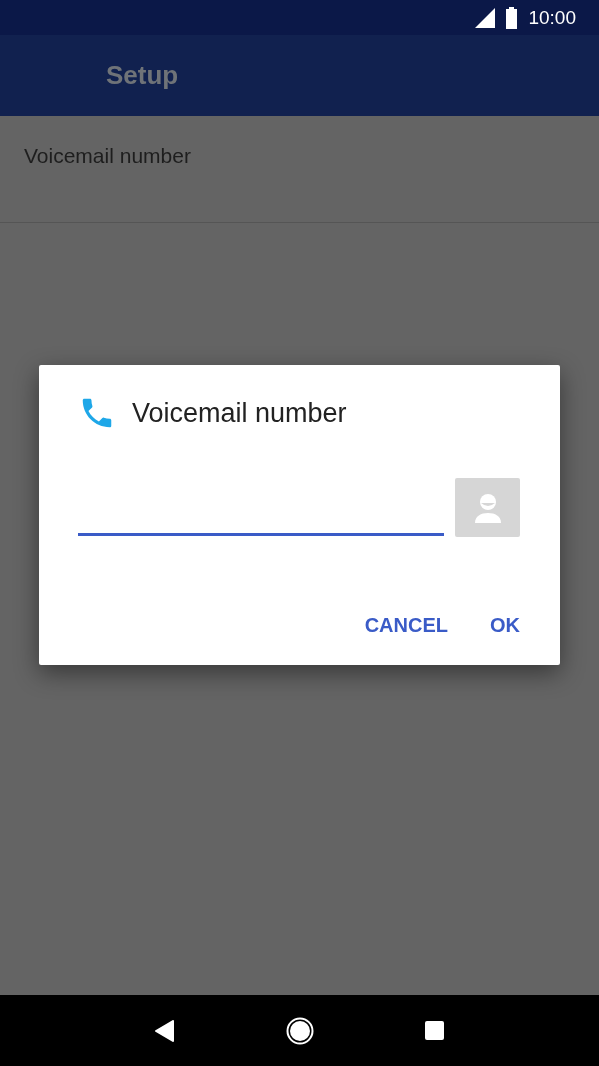 The image size is (599, 1066). I want to click on recents-icon, so click(434, 1030).